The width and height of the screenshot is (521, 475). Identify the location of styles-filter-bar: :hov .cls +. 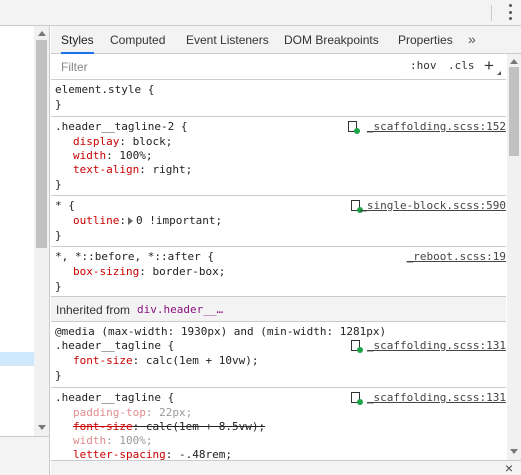
(278, 67).